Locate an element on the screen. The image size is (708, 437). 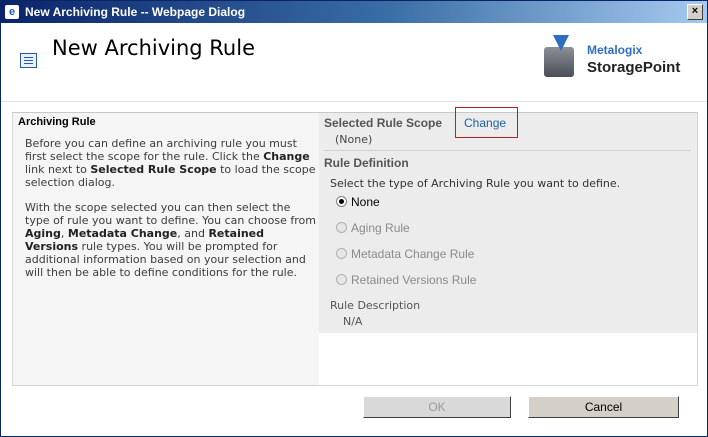
change-link-highlight: Change is located at coordinates (486, 122).